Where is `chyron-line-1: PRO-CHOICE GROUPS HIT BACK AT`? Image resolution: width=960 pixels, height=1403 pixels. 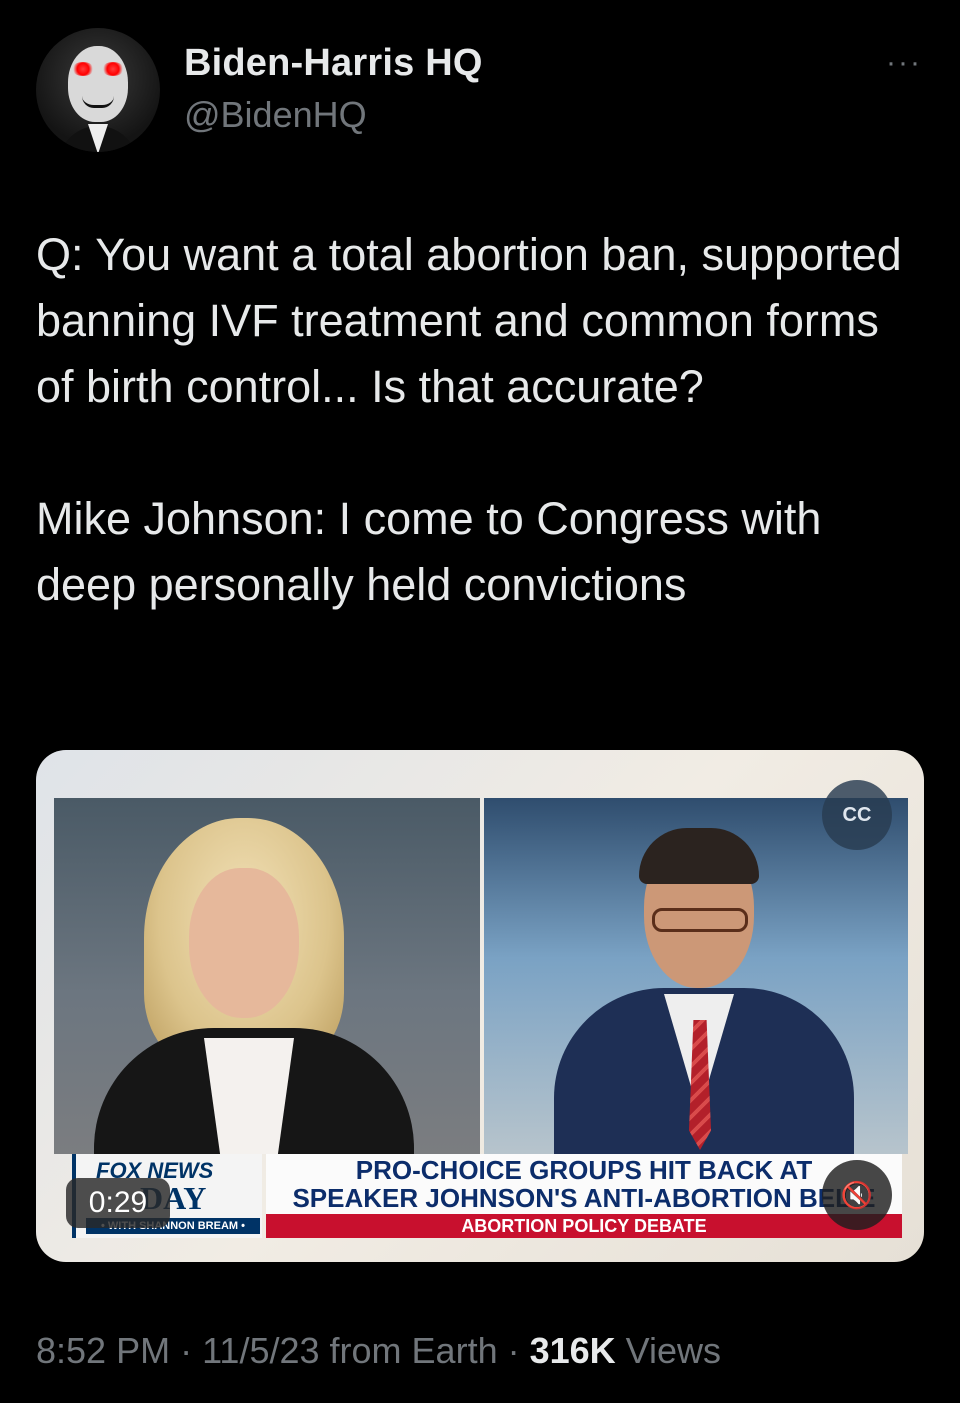
chyron-line-1: PRO-CHOICE GROUPS HIT BACK AT is located at coordinates (584, 1170).